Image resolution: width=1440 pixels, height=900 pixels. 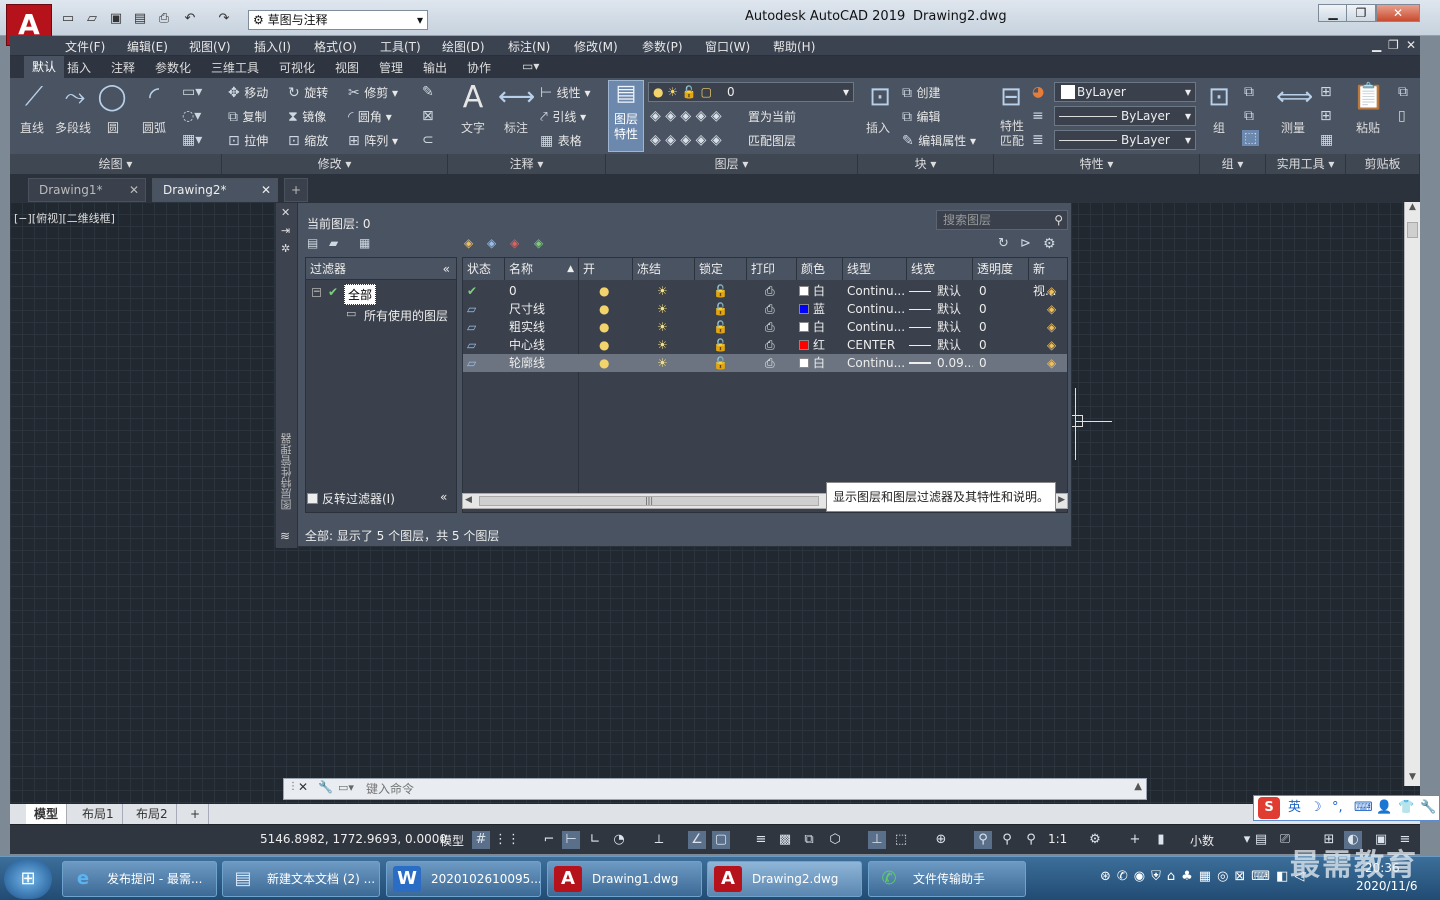 I want to click on quick-select-icon: ⊞, so click(x=1326, y=92).